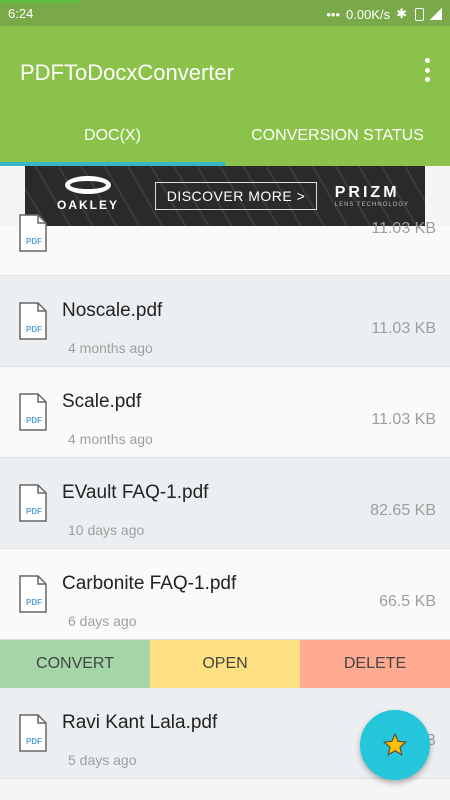 The image size is (450, 800). Describe the element at coordinates (225, 245) in the screenshot. I see `file-row: PDF 11.03 KB` at that location.